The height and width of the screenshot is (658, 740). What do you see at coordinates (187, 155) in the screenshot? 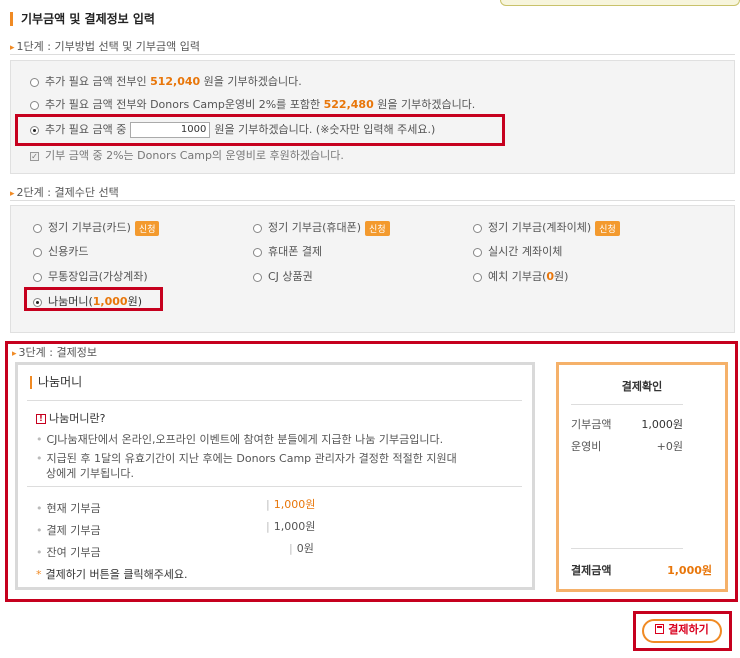
I see `fee-checkbox-row: ✓ 기부 금액 중 2%는 Donors Camp의 운영비로 후원하겠습니다.` at bounding box center [187, 155].